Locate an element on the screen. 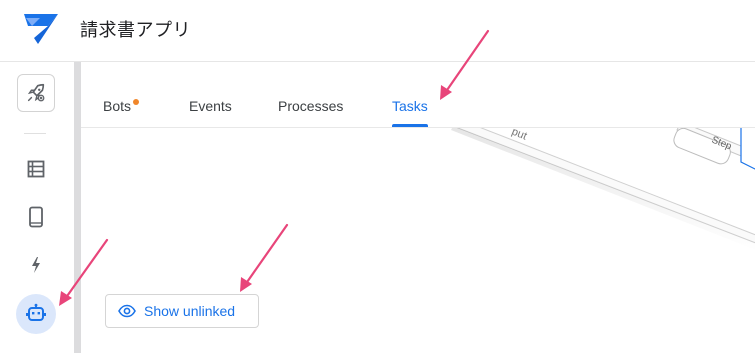 This screenshot has width=755, height=353. appsheet-logo-icon is located at coordinates (41, 29).